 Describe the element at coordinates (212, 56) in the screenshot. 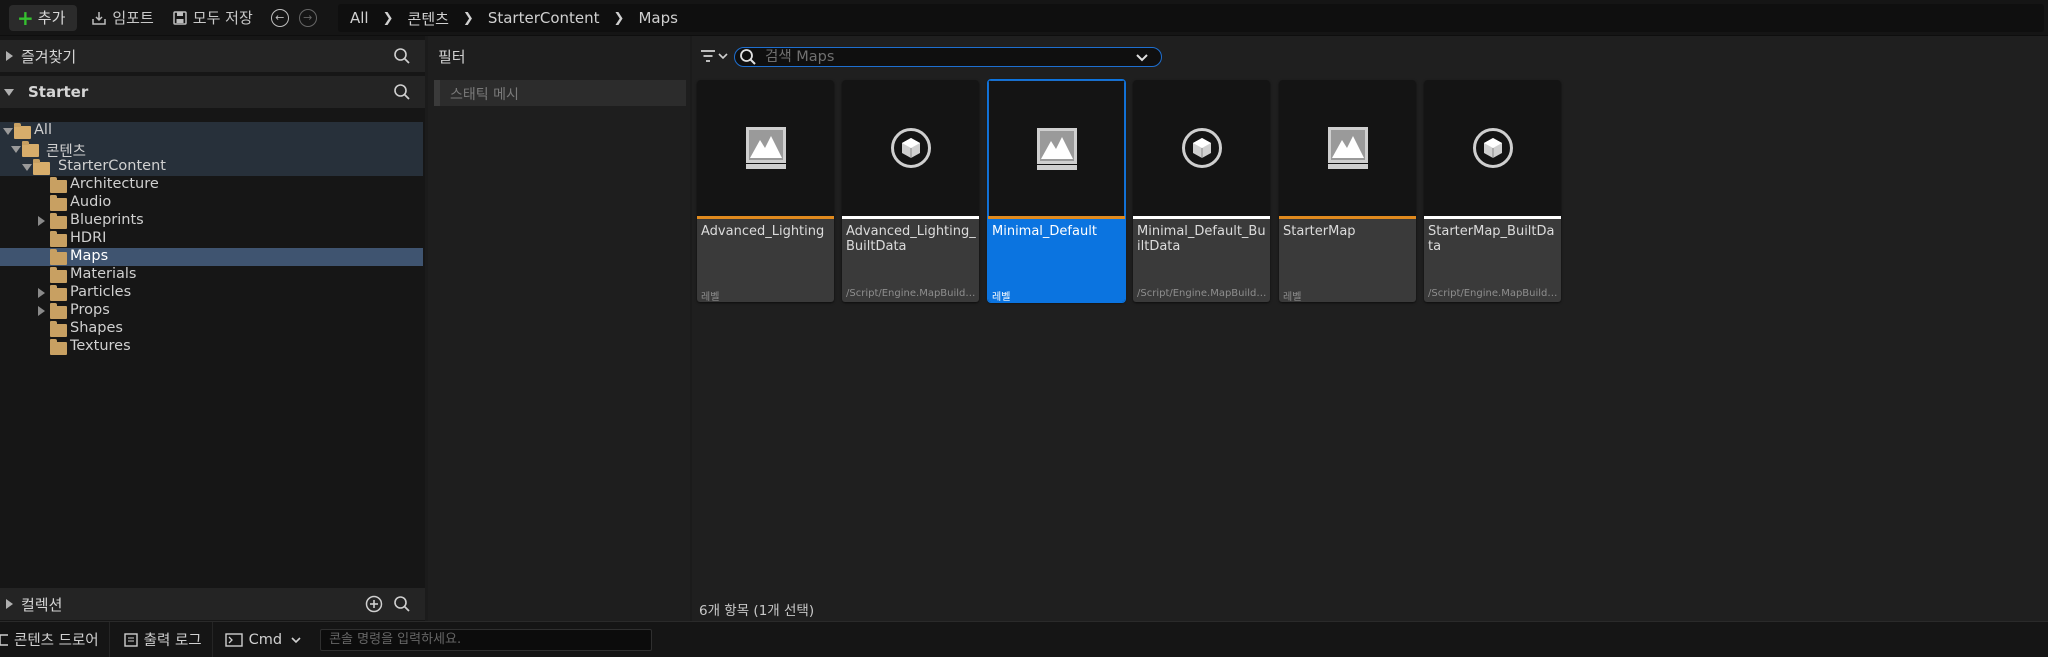

I see `favorites-header: 즐겨찾기` at that location.